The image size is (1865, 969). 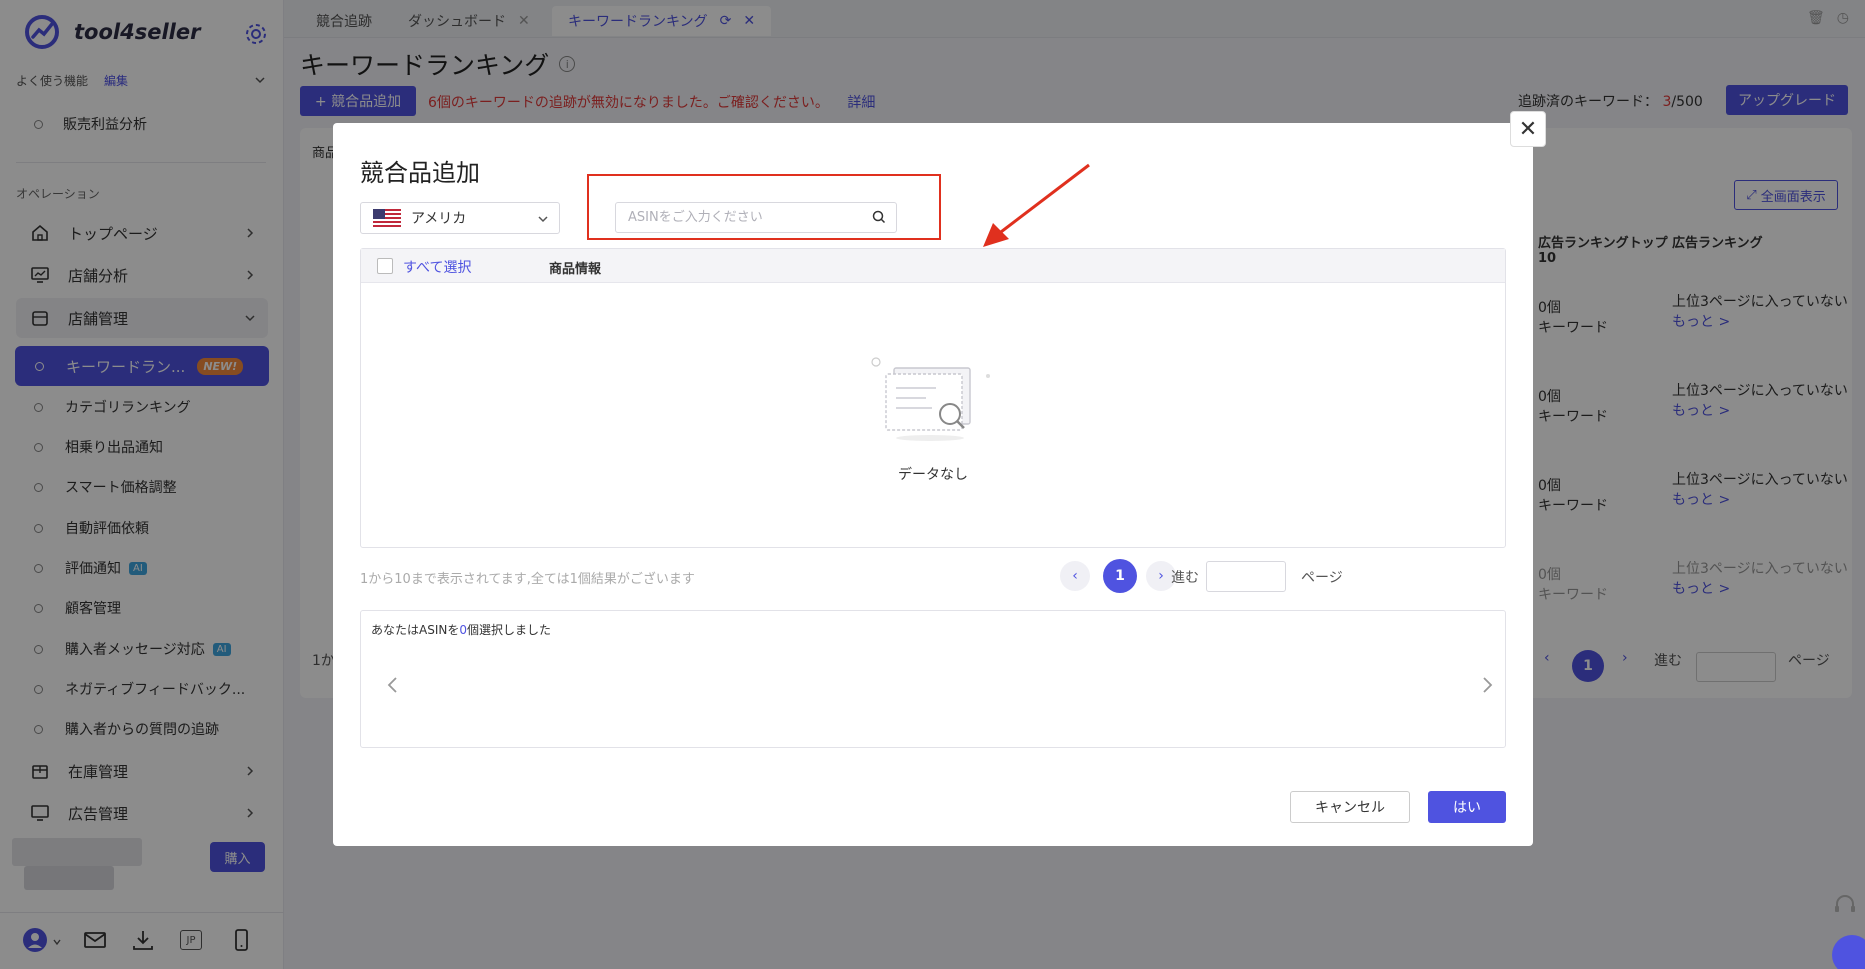 I want to click on column-product-info: 商品情報, so click(x=575, y=269).